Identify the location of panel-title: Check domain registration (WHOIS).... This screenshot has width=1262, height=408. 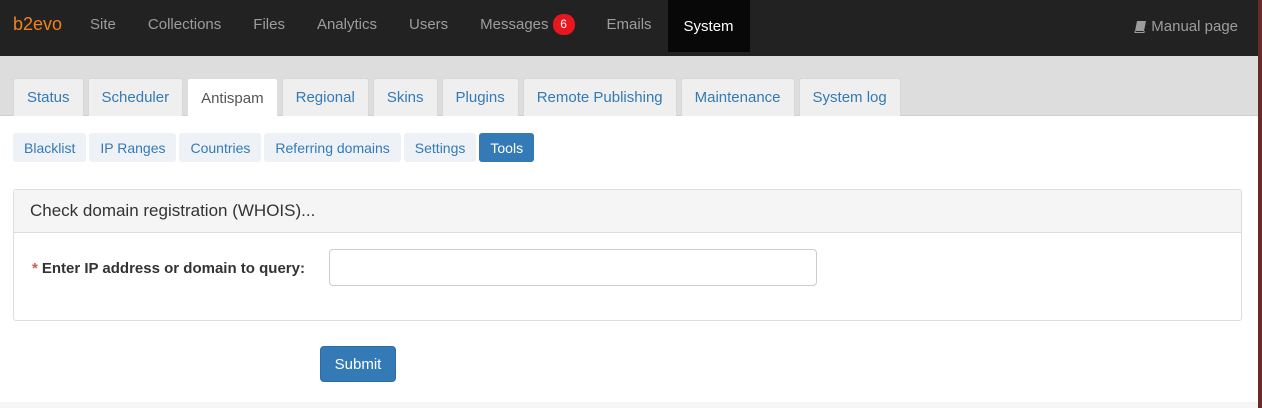
(627, 211).